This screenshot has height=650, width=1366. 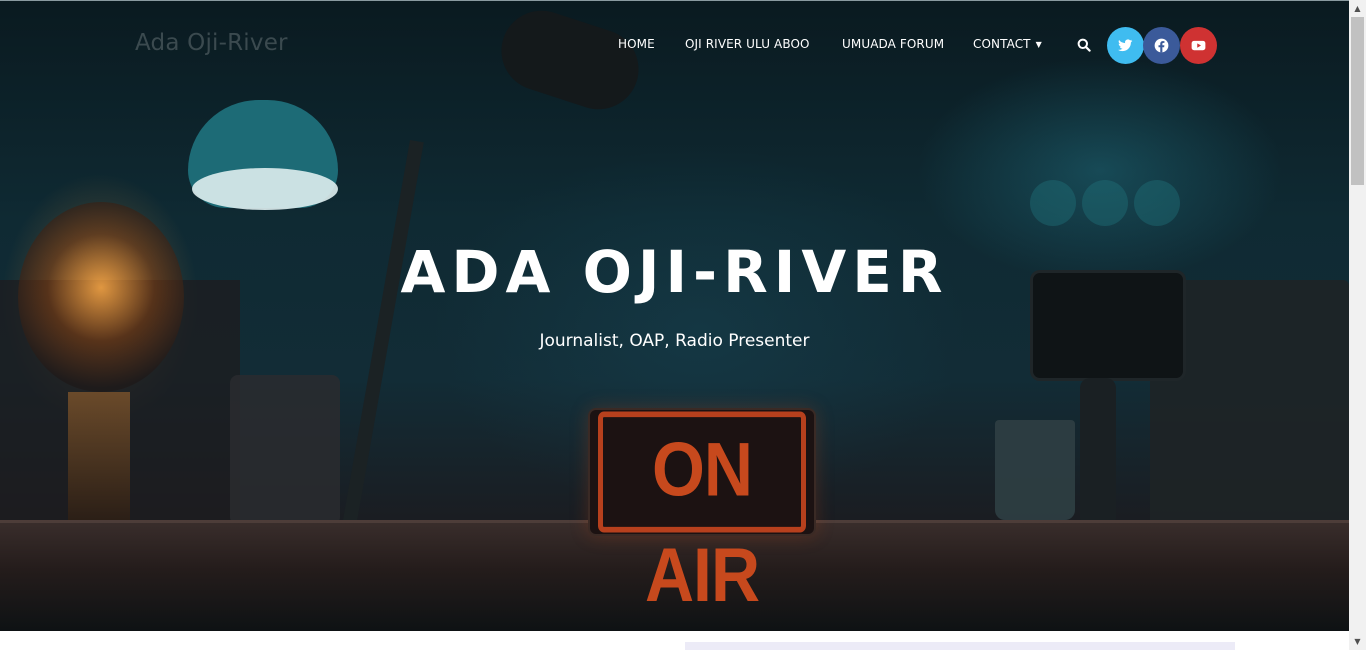 I want to click on scroll-down-arrow-icon: ▼, so click(x=1357, y=641).